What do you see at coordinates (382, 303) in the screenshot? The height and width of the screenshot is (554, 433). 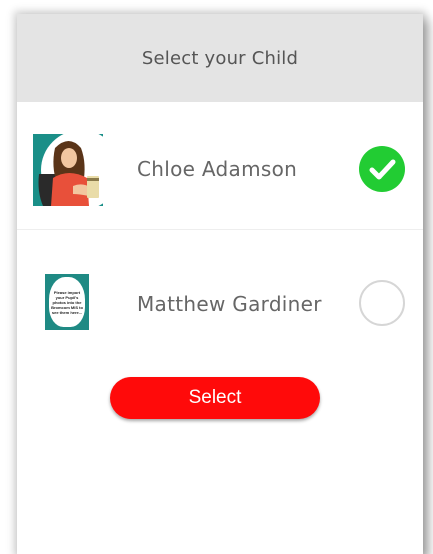 I see `unselected-radio-icon` at bounding box center [382, 303].